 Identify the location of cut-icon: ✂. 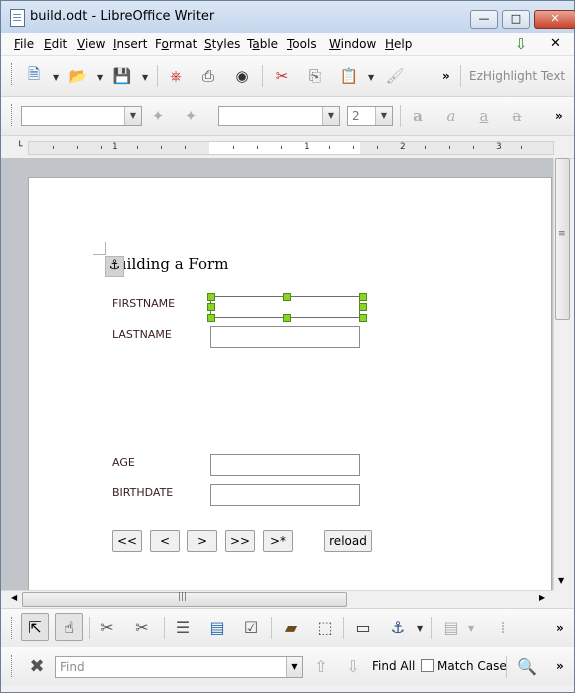
(282, 76).